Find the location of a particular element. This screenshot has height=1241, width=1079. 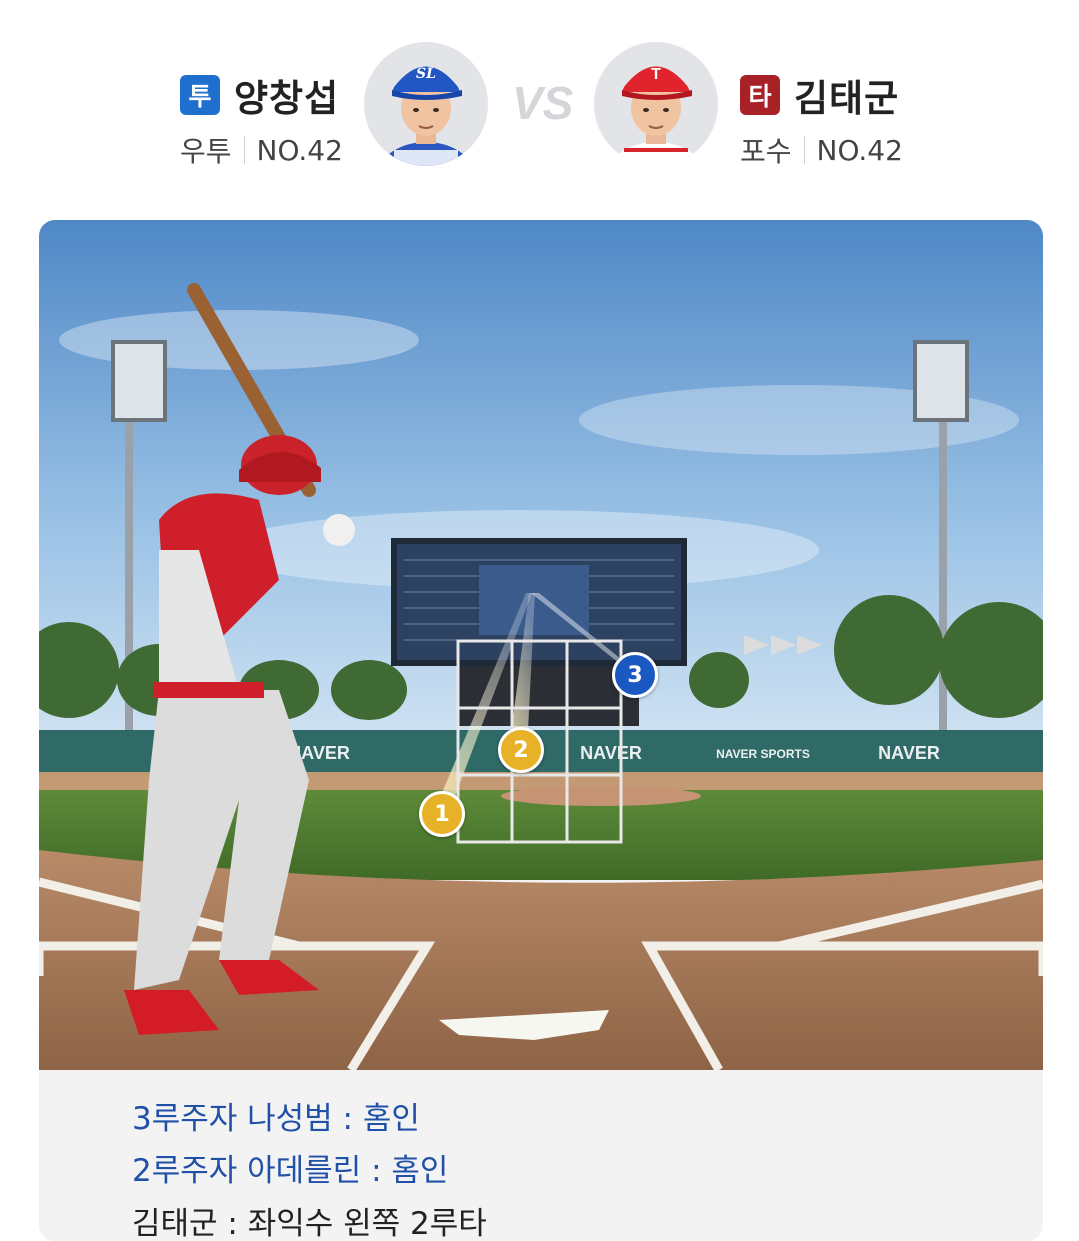

pitcher-name: 양창섭 is located at coordinates (286, 95).